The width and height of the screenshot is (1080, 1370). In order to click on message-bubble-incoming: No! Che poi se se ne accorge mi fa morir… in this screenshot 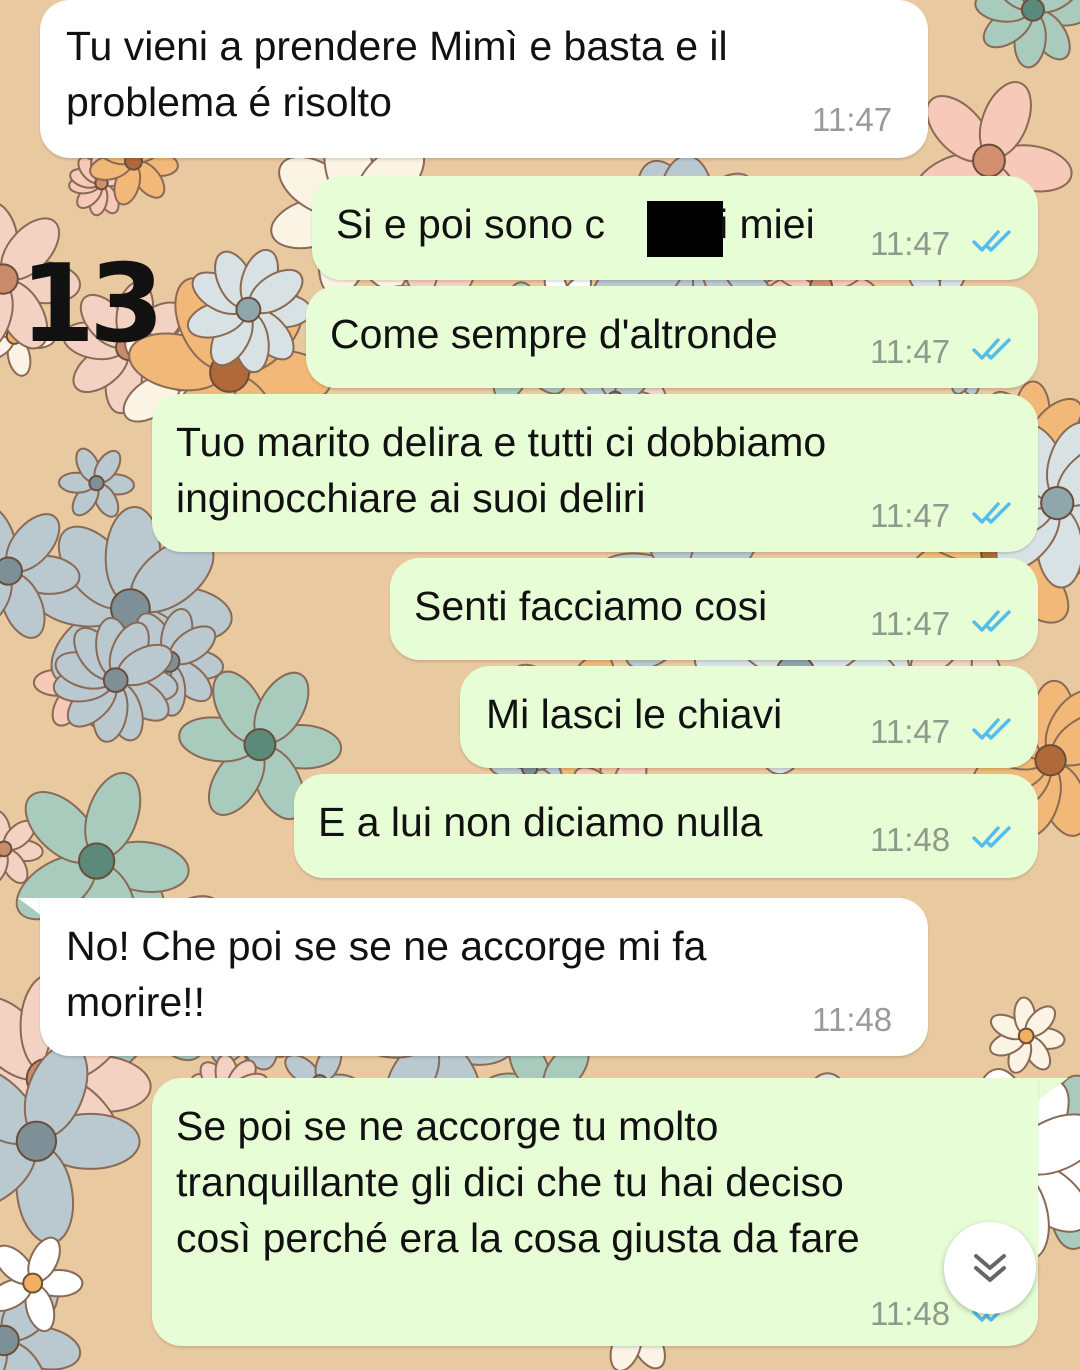, I will do `click(484, 977)`.